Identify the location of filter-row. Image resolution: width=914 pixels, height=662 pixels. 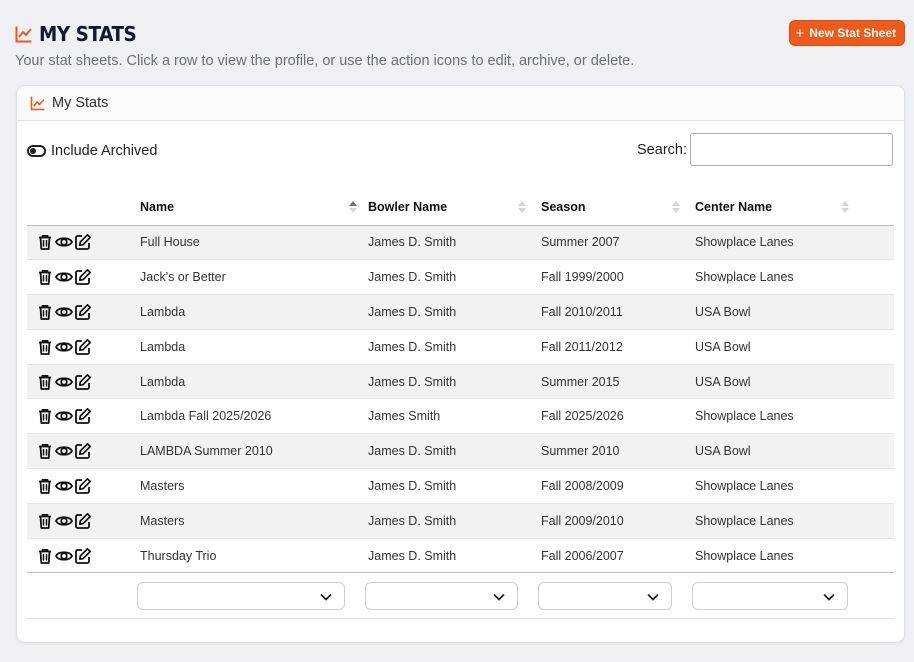
(460, 596).